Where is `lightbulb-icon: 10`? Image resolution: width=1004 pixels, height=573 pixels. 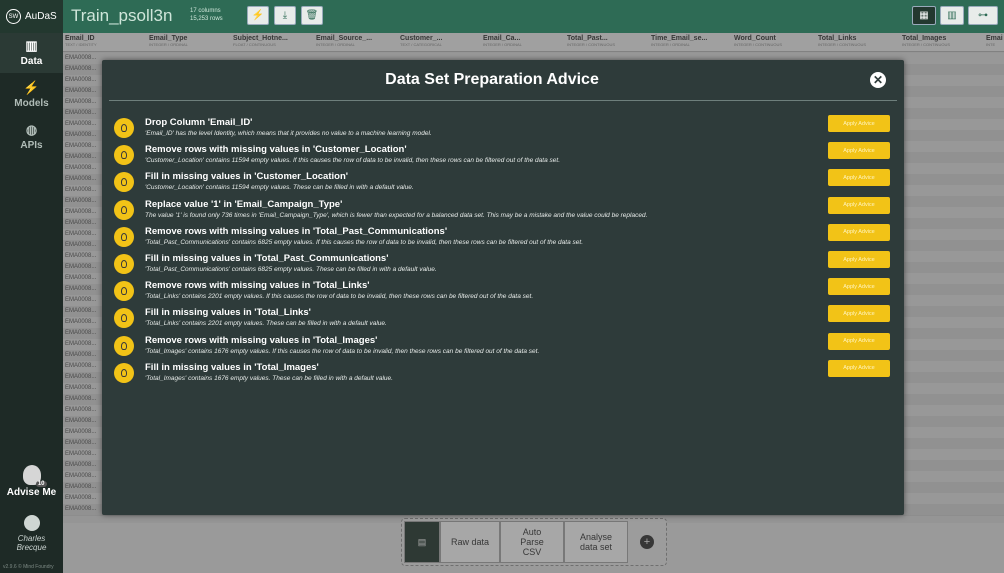 lightbulb-icon: 10 is located at coordinates (34, 476).